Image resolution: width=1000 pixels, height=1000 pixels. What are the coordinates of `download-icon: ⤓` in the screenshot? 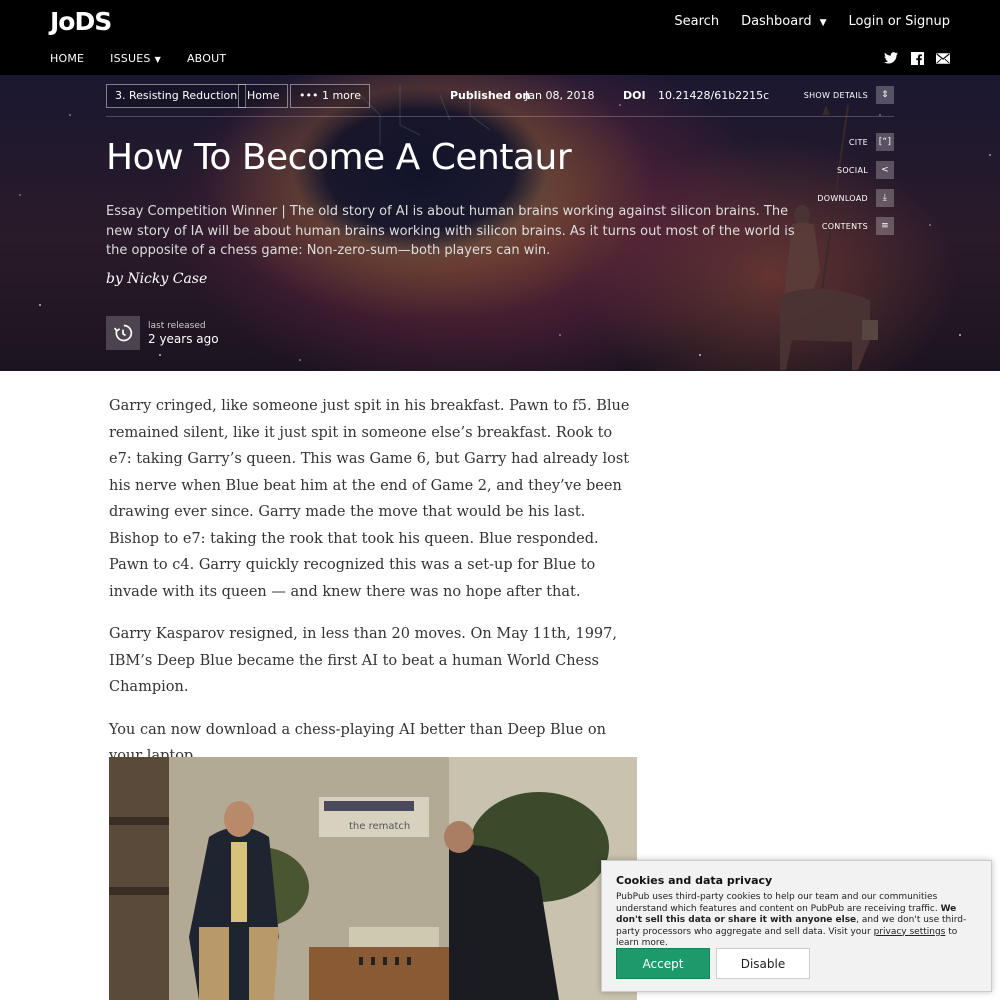 It's located at (885, 198).